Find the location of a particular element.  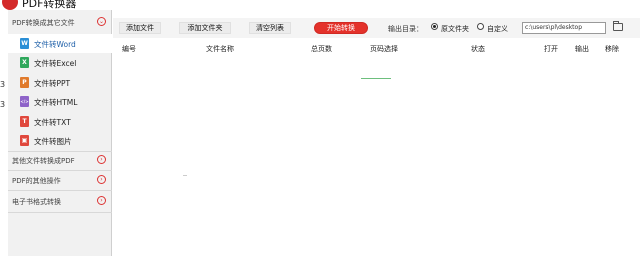

sidebar-item-label: 文件转Word is located at coordinates (55, 44).